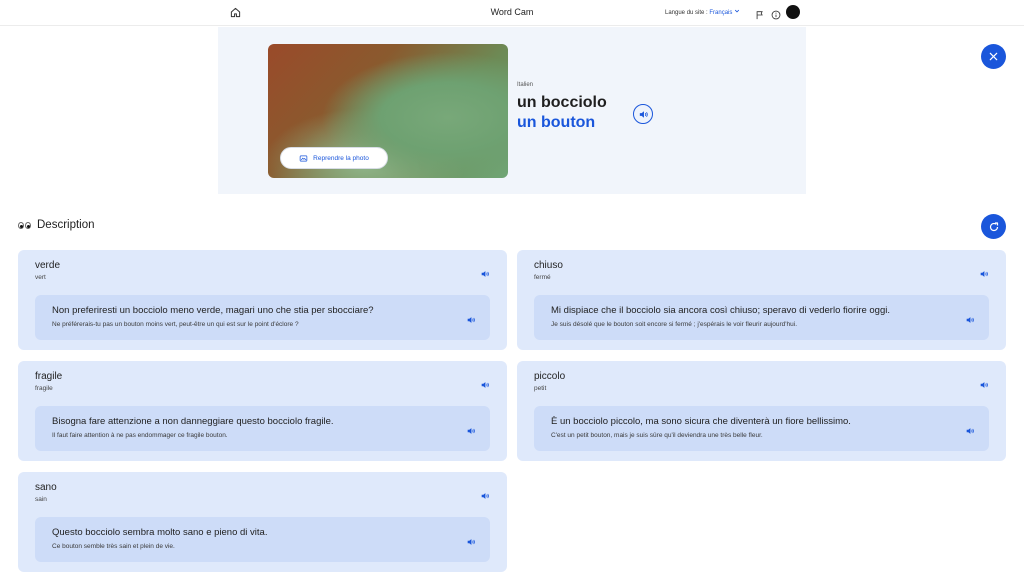  What do you see at coordinates (776, 13) in the screenshot?
I see `info-icon` at bounding box center [776, 13].